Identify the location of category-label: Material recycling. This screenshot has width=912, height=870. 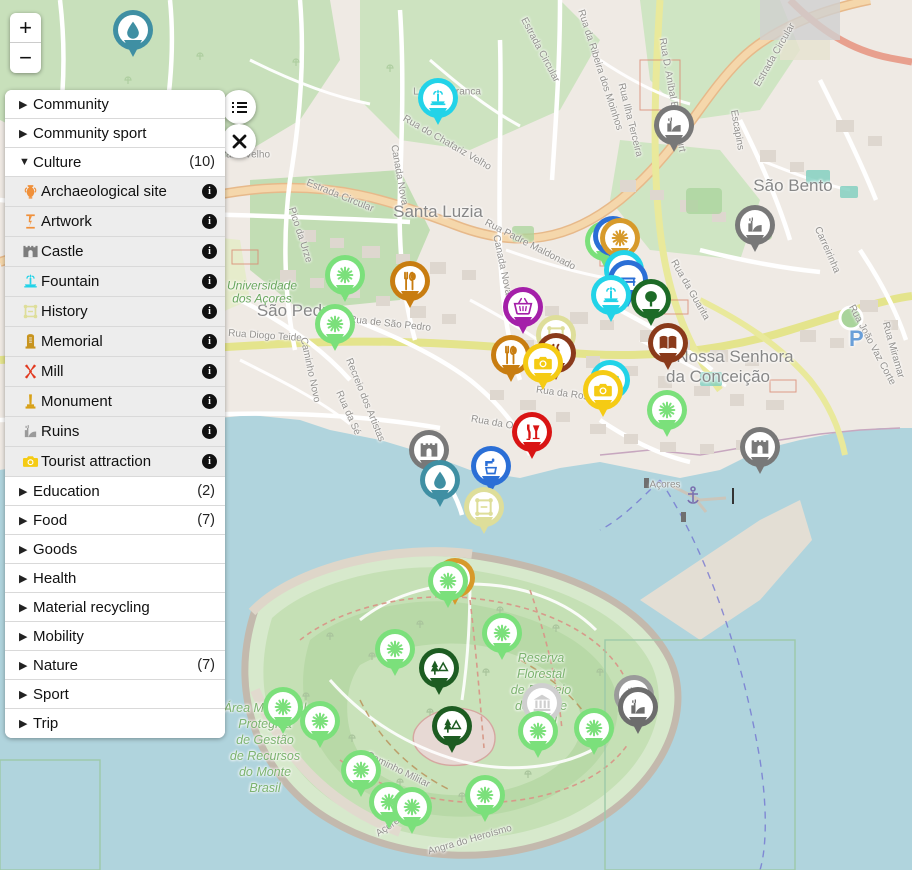
(91, 607).